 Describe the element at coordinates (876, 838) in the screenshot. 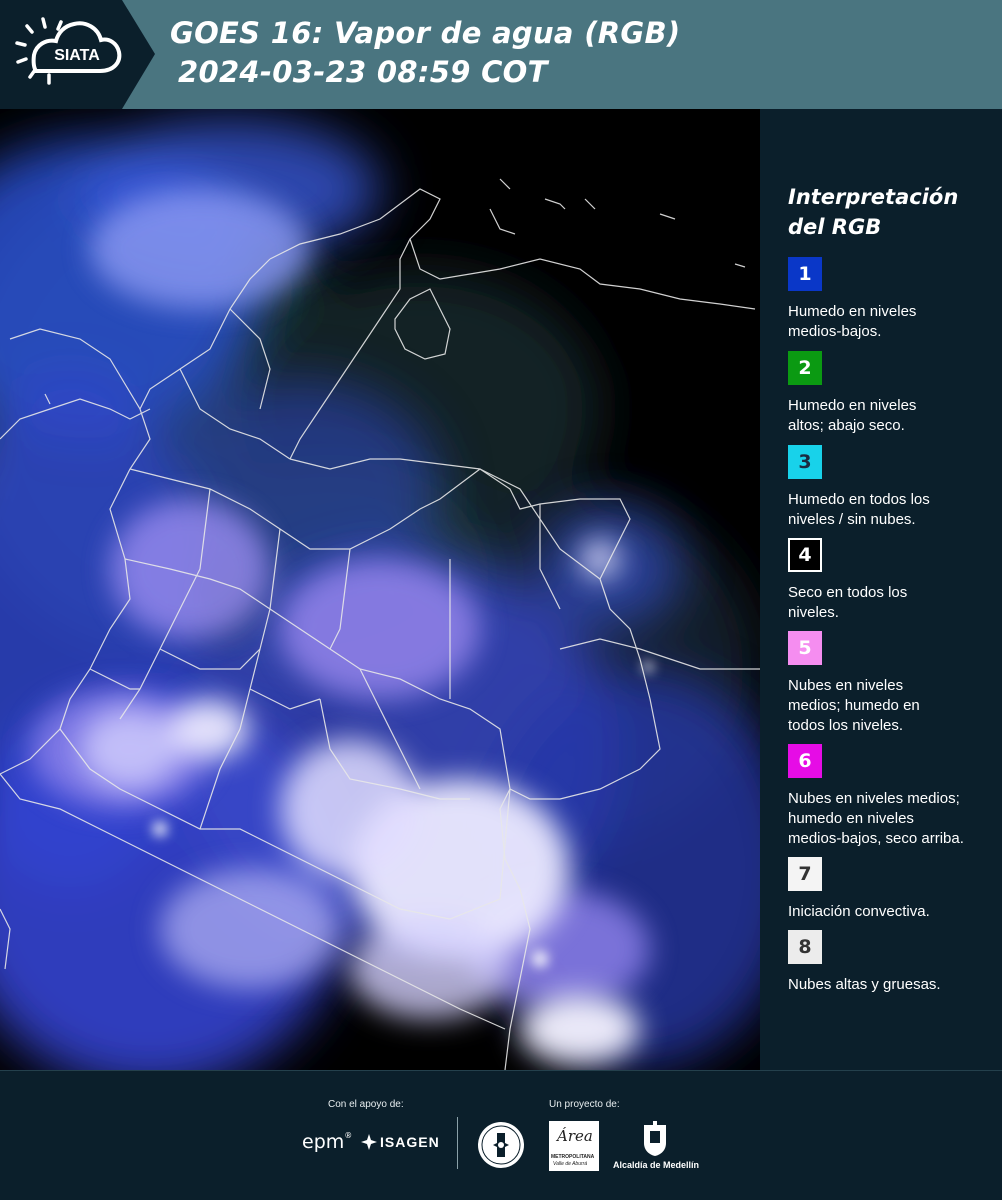

I see `legend-line: medios-bajos, seco arriba.` at that location.